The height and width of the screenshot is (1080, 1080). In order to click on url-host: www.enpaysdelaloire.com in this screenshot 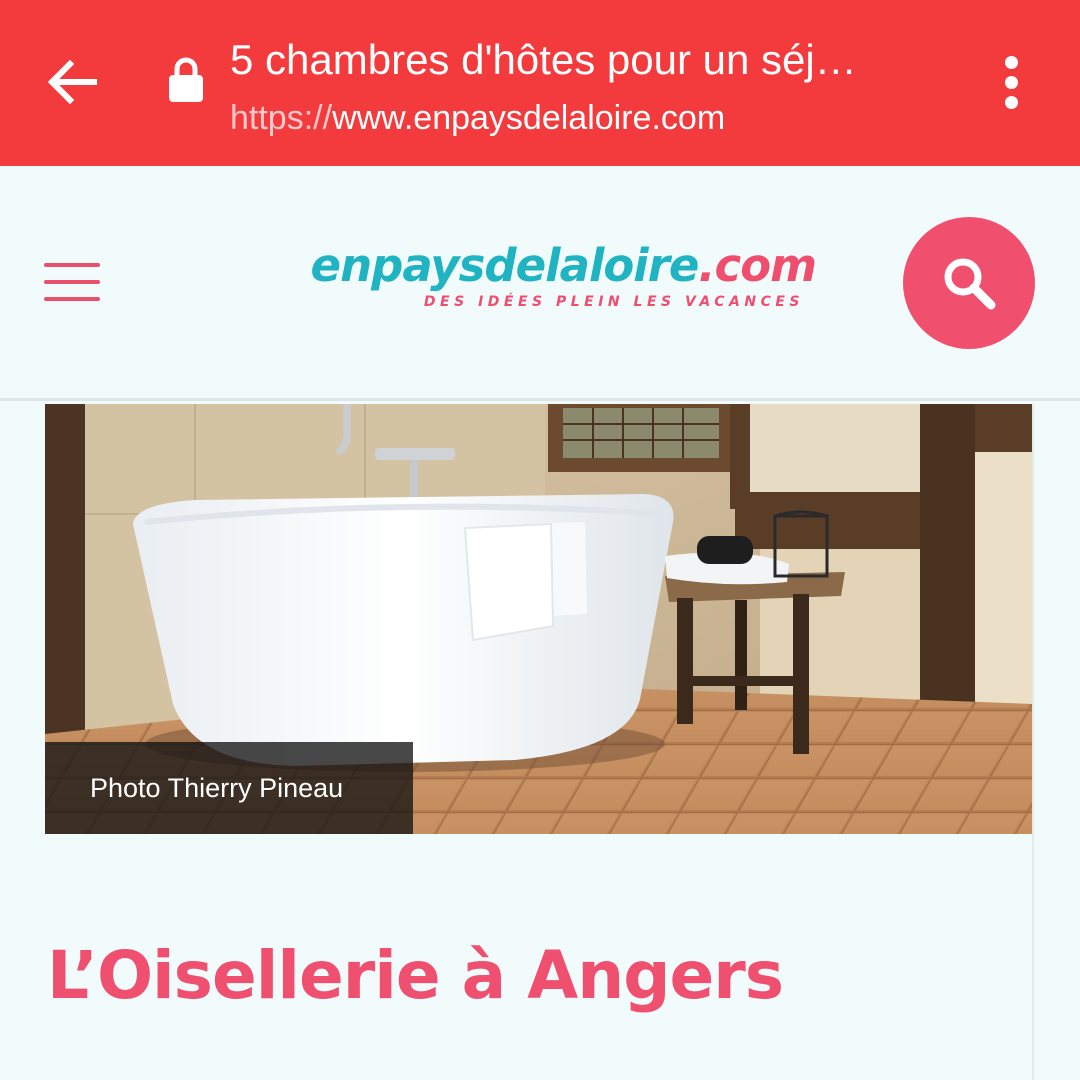, I will do `click(529, 118)`.